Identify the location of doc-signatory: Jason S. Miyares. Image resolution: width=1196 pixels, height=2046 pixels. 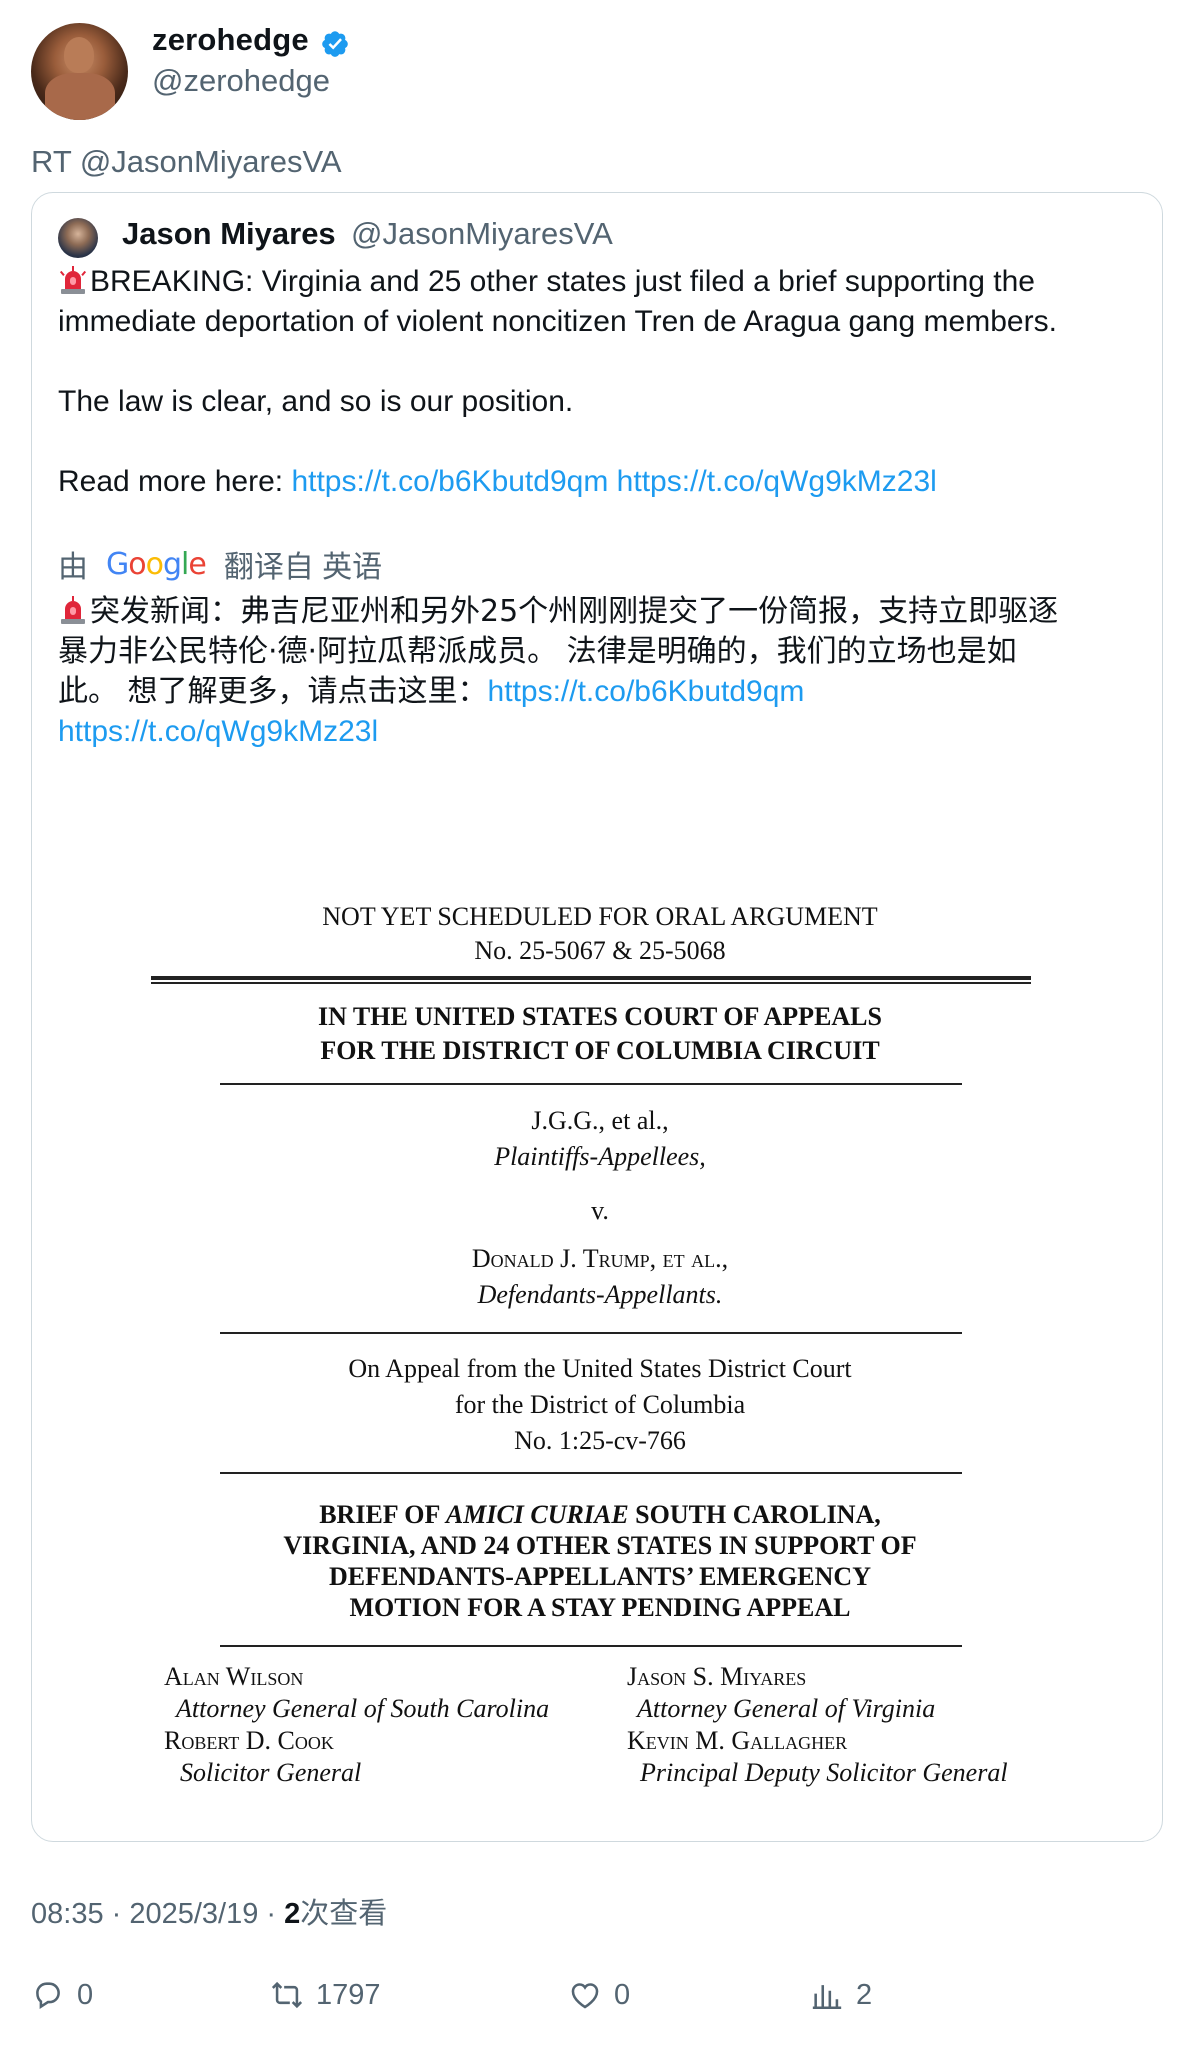
(717, 1676).